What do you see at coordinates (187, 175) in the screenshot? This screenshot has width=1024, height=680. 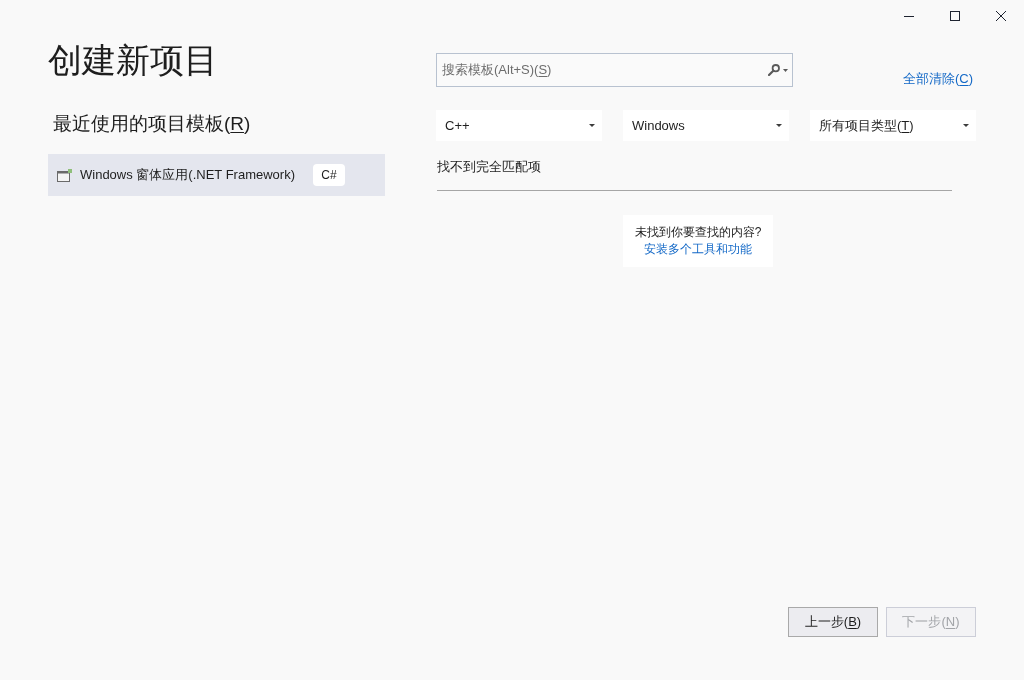 I see `template-name: Windows 窗体应用(.NET Framework)` at bounding box center [187, 175].